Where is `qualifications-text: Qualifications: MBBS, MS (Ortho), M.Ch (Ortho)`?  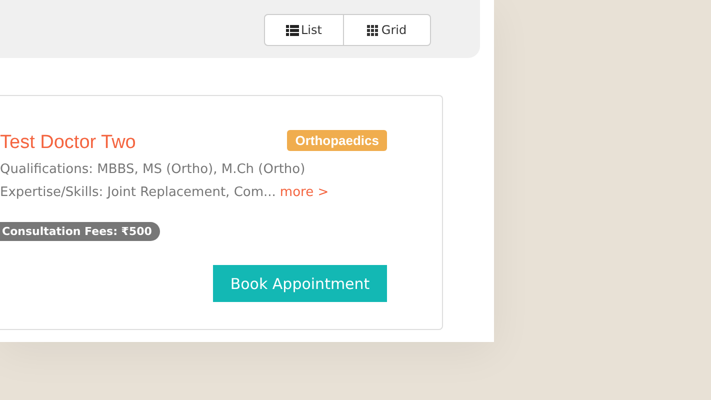 qualifications-text: Qualifications: MBBS, MS (Ortho), M.Ch (Ortho) is located at coordinates (153, 169).